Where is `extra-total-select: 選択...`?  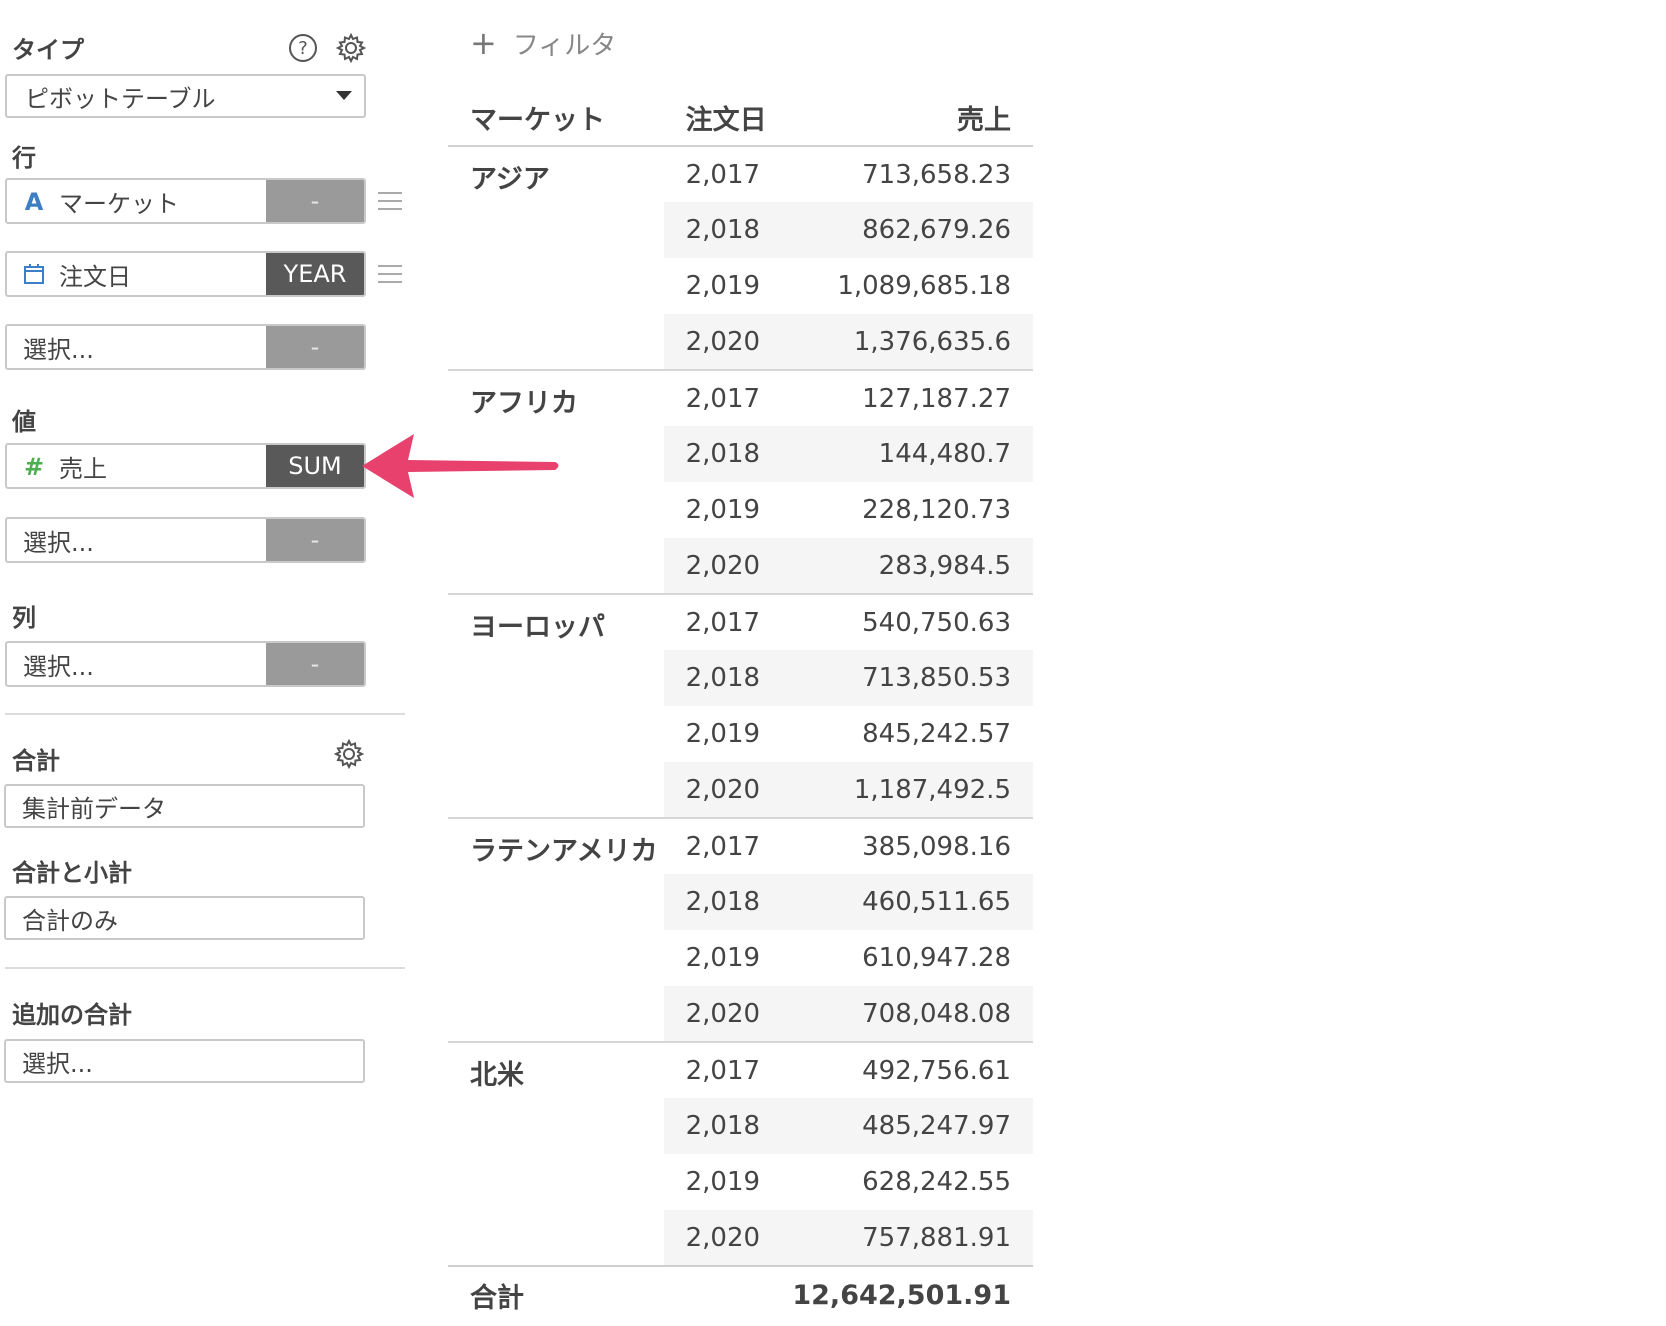
extra-total-select: 選択... is located at coordinates (184, 1061).